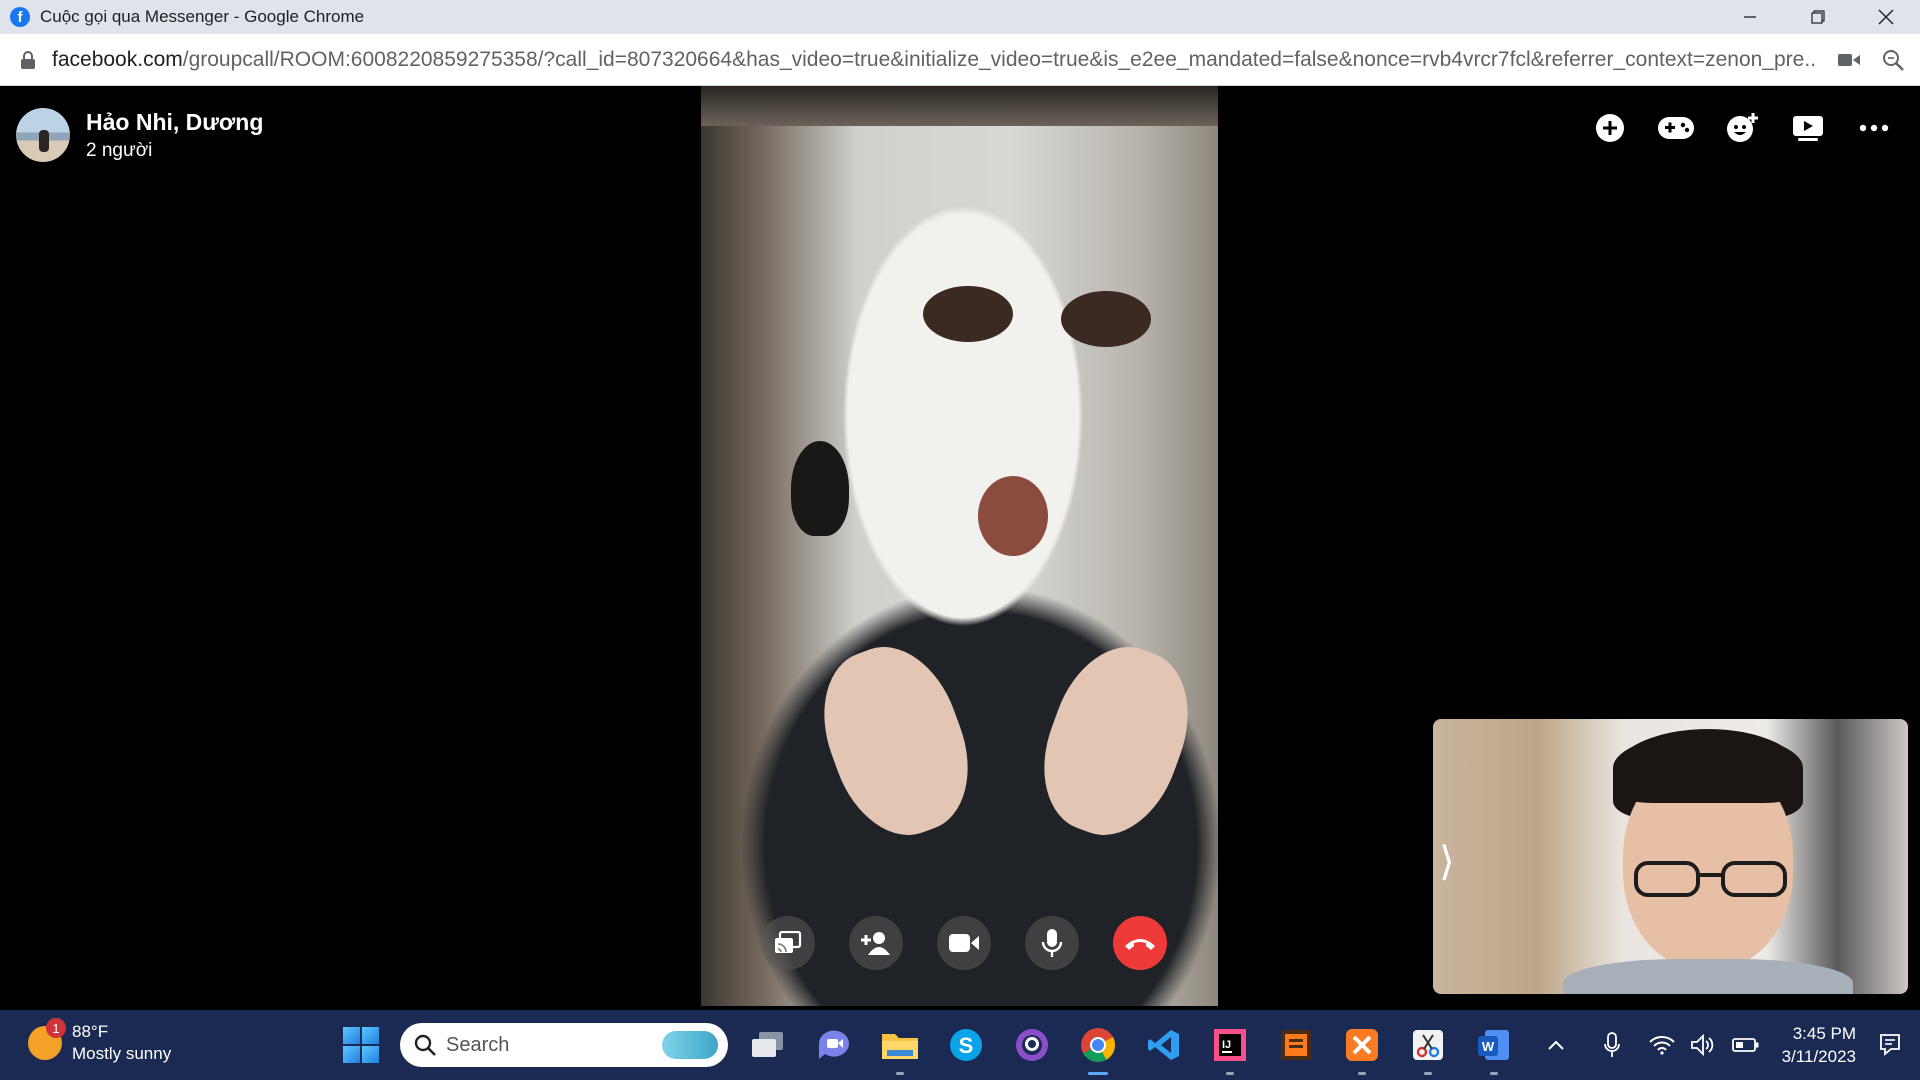  What do you see at coordinates (564, 1045) in the screenshot?
I see `taskbar-search: Search` at bounding box center [564, 1045].